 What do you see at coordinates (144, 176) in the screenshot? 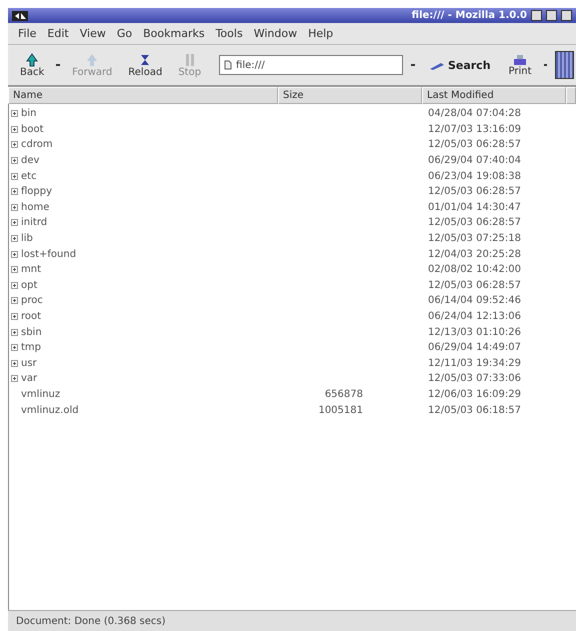
I see `file-name: etc` at bounding box center [144, 176].